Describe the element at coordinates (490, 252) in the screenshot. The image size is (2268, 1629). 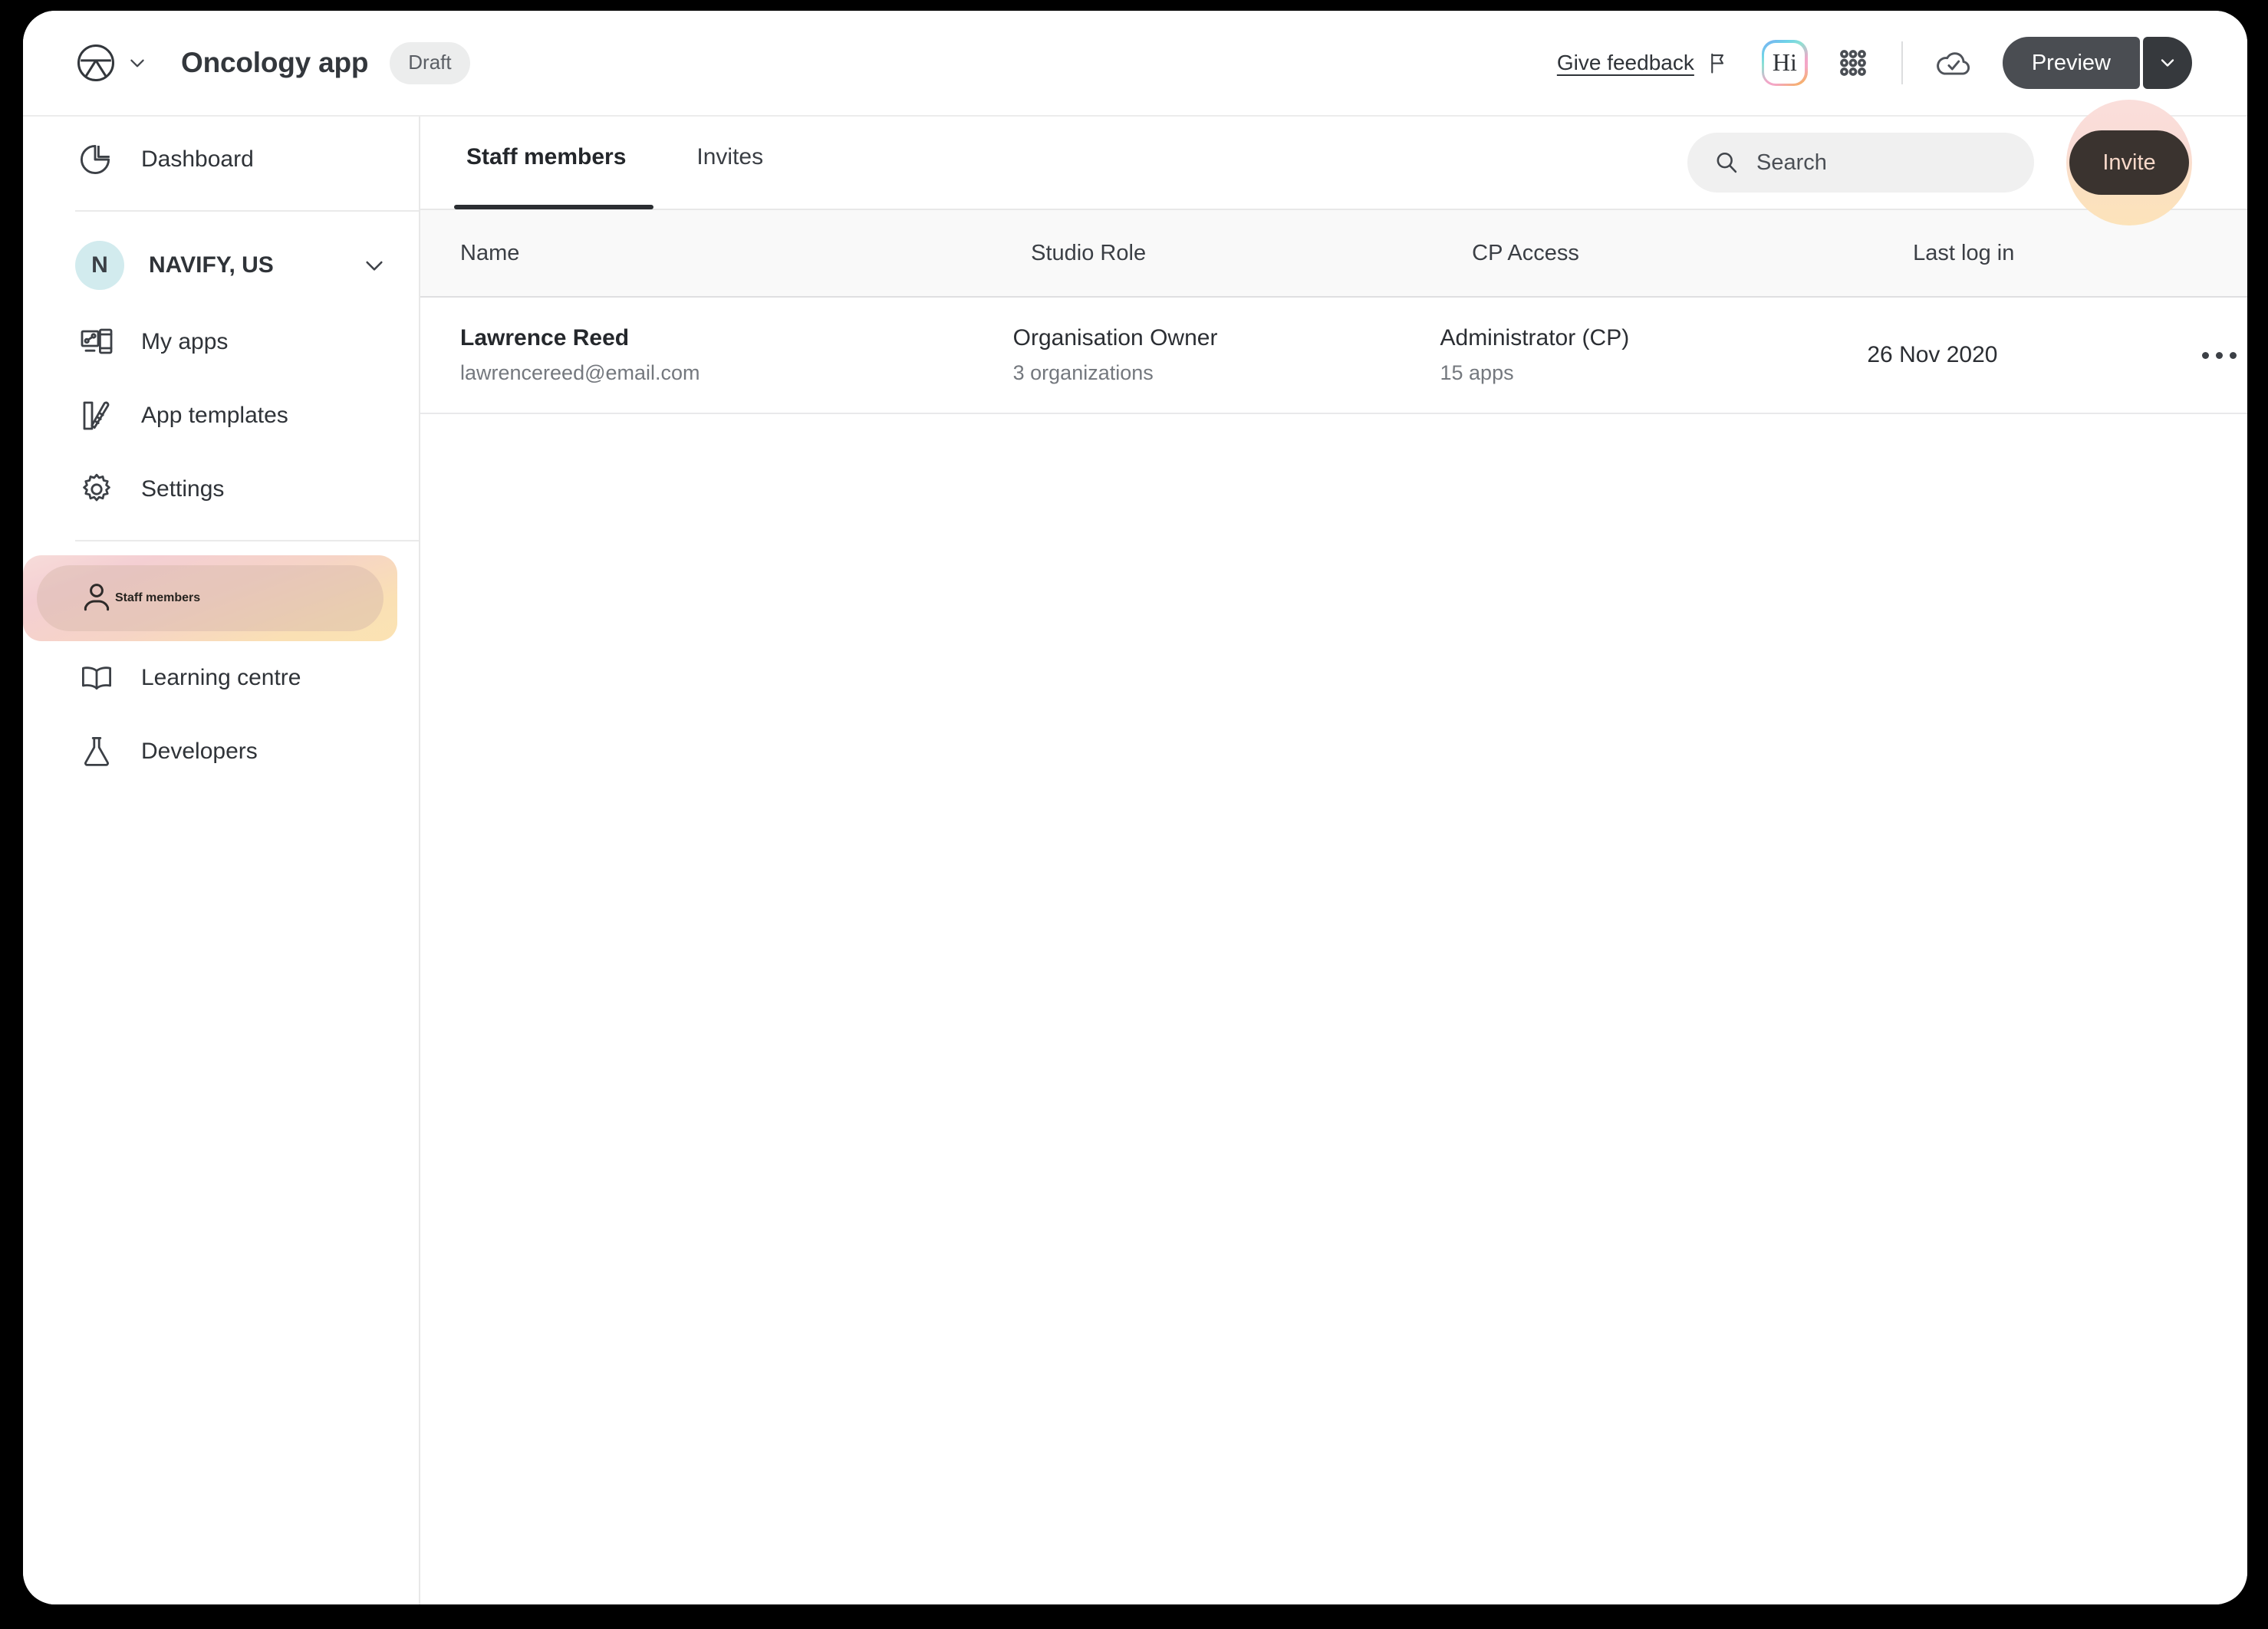
I see `column-header-label: Name` at that location.